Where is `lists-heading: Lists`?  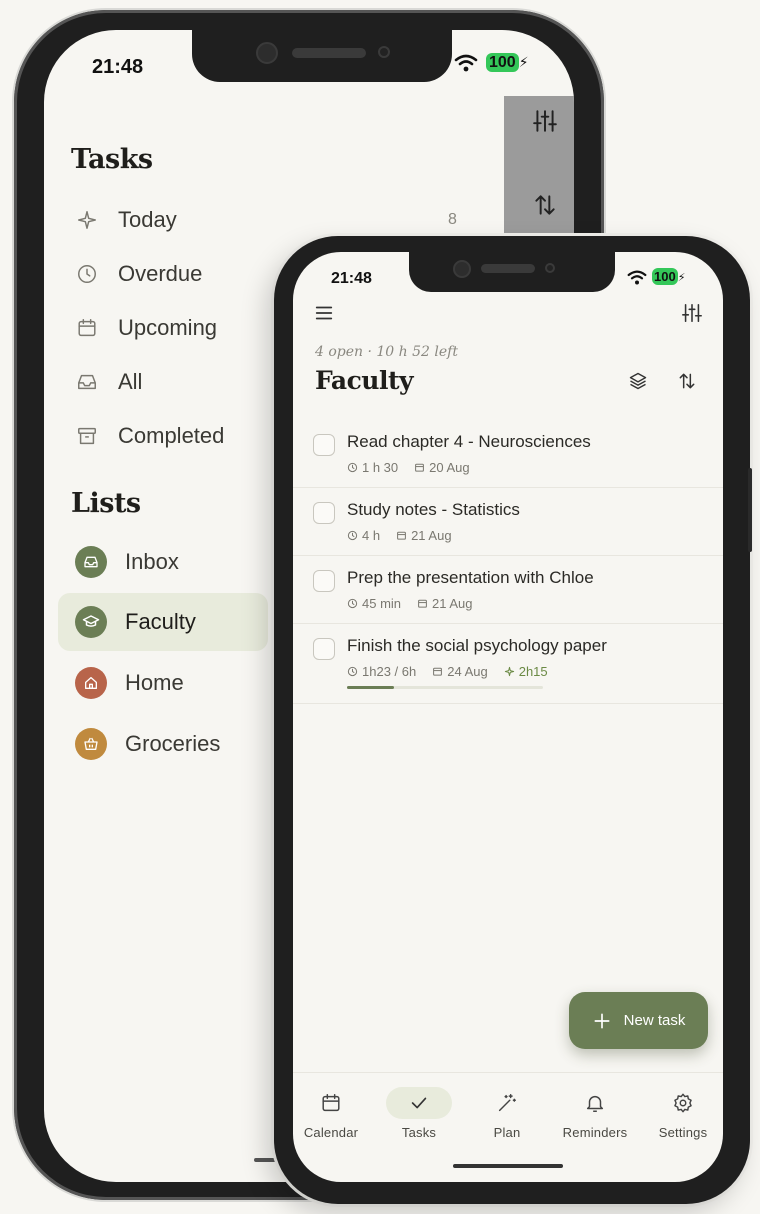 lists-heading: Lists is located at coordinates (106, 503).